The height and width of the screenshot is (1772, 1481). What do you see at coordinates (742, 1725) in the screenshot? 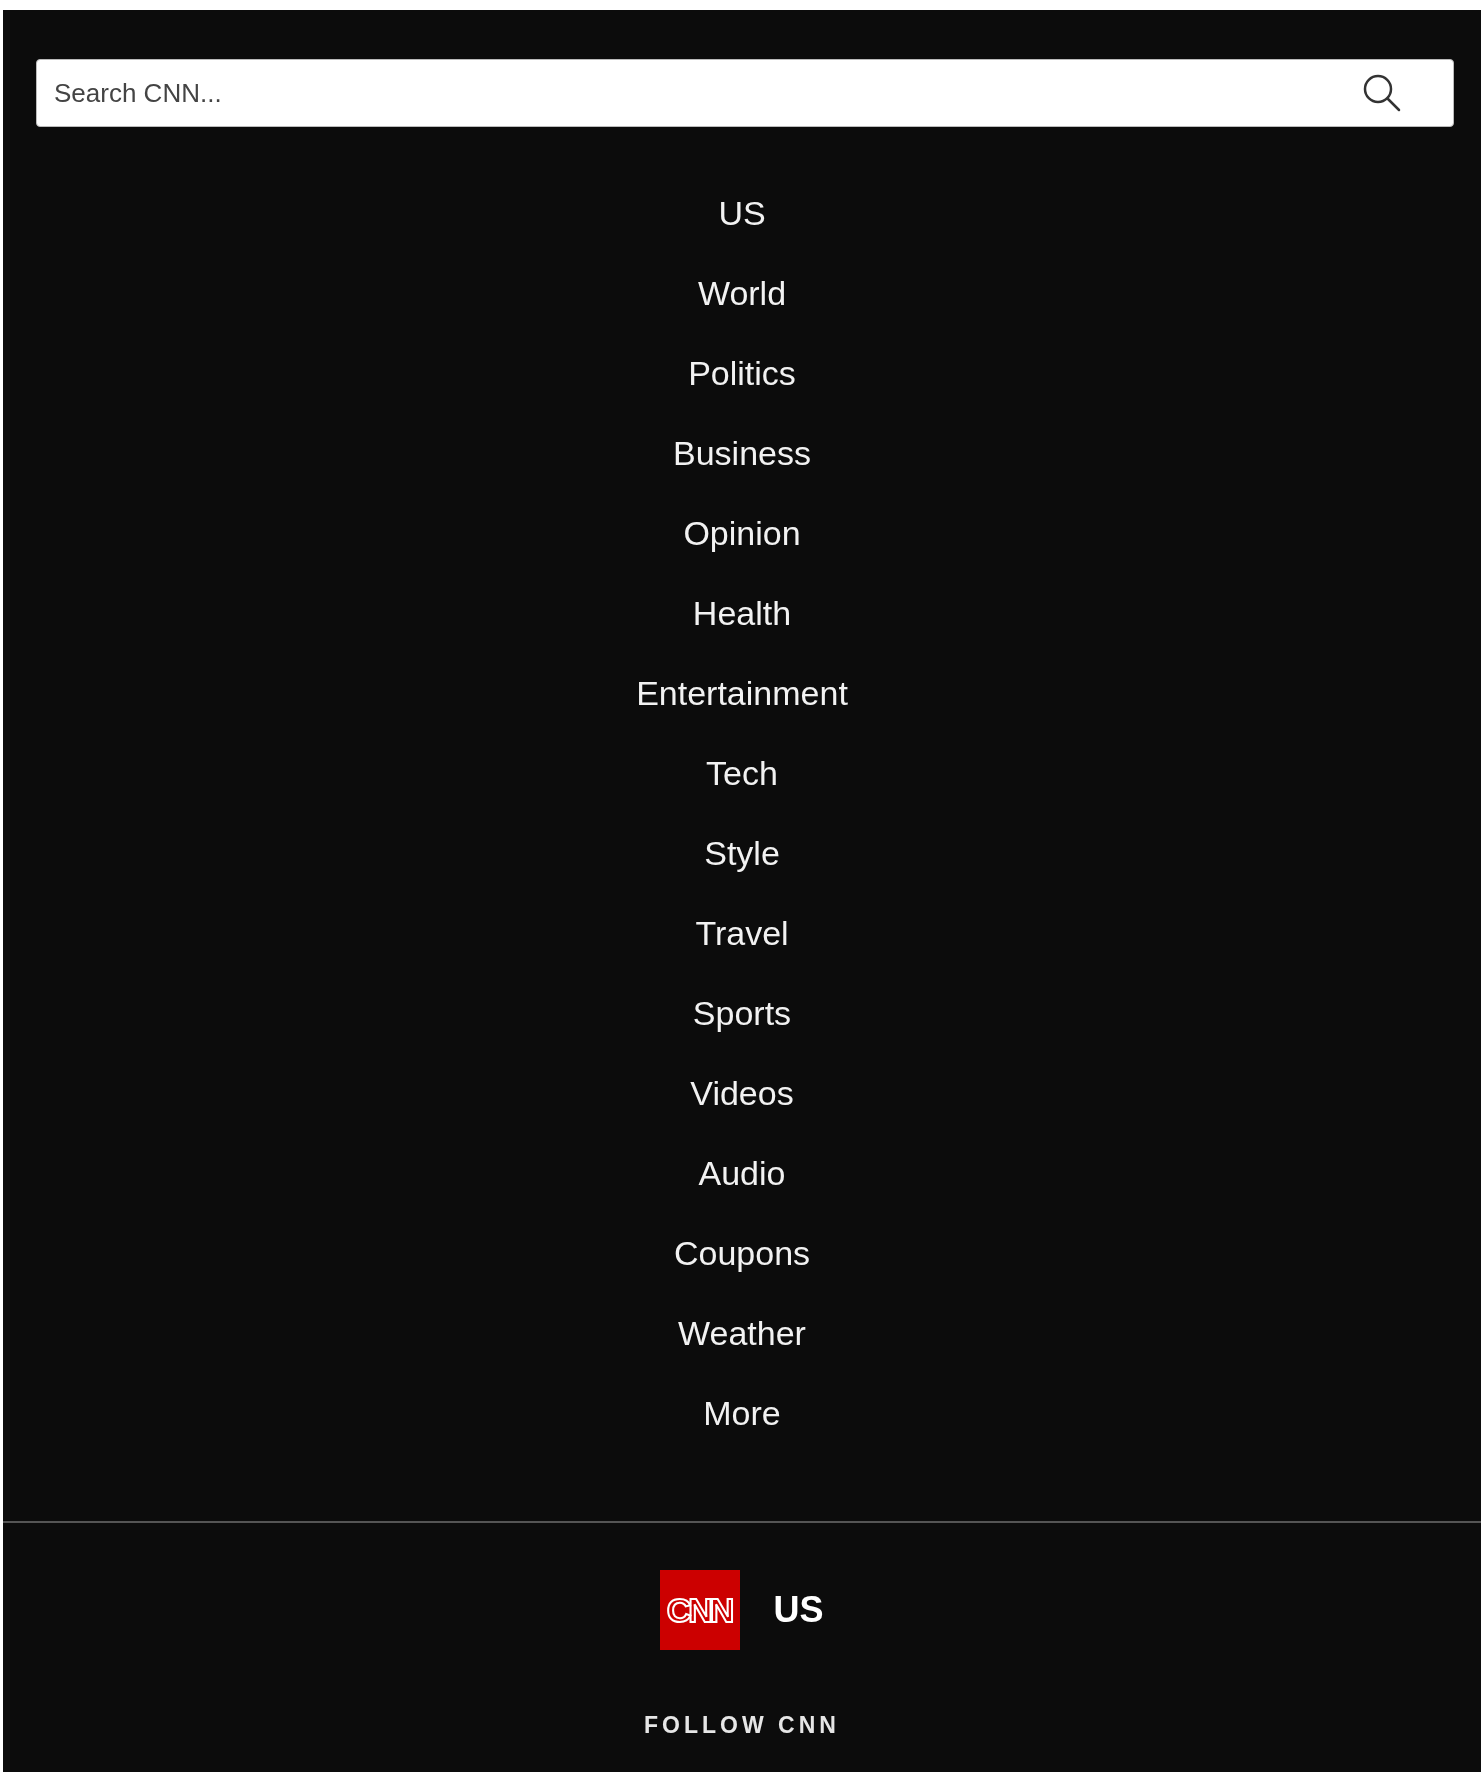
I see `follow-heading: FOLLOW CNN` at bounding box center [742, 1725].